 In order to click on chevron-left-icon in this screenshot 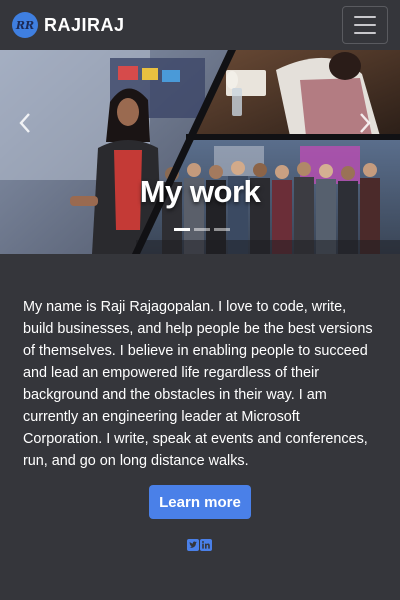, I will do `click(24, 123)`.